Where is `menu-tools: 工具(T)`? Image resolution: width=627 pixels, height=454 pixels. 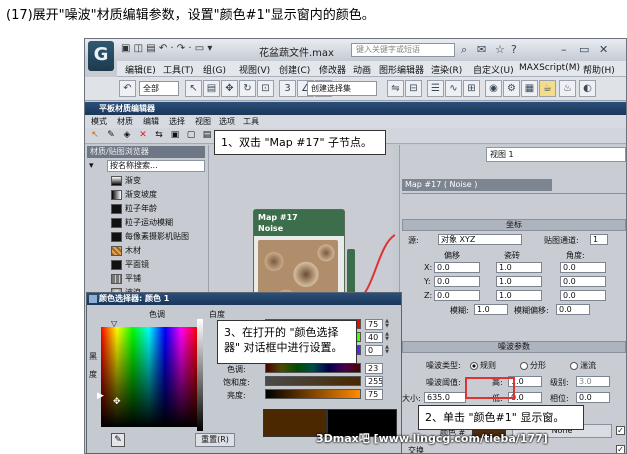 menu-tools: 工具(T) is located at coordinates (178, 69).